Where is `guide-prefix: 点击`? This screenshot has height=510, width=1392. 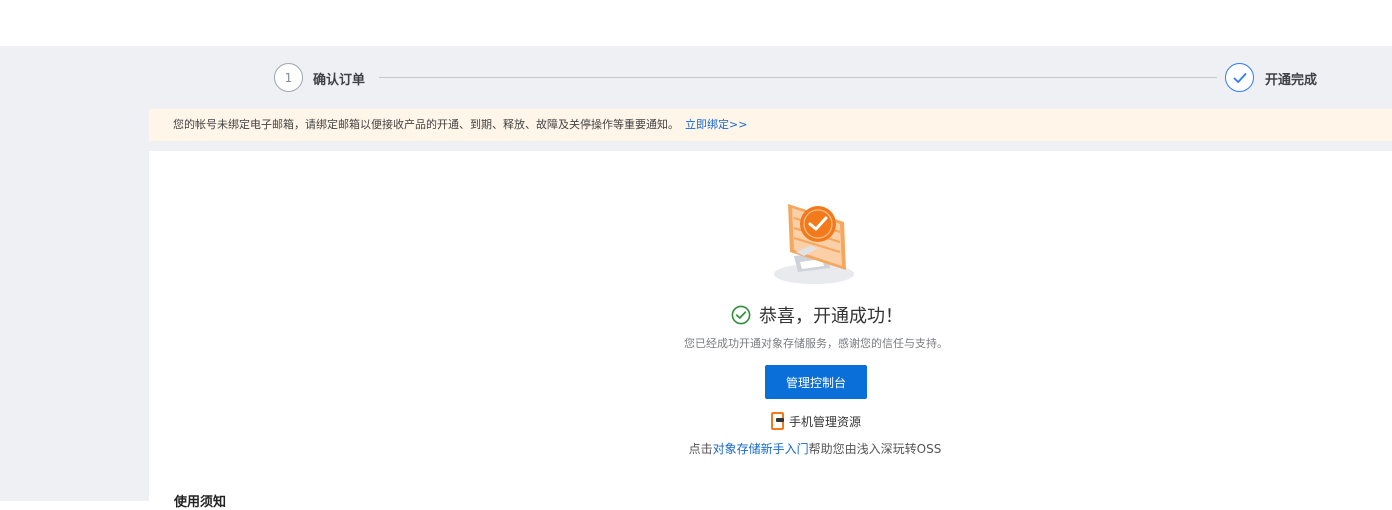
guide-prefix: 点击 is located at coordinates (700, 449).